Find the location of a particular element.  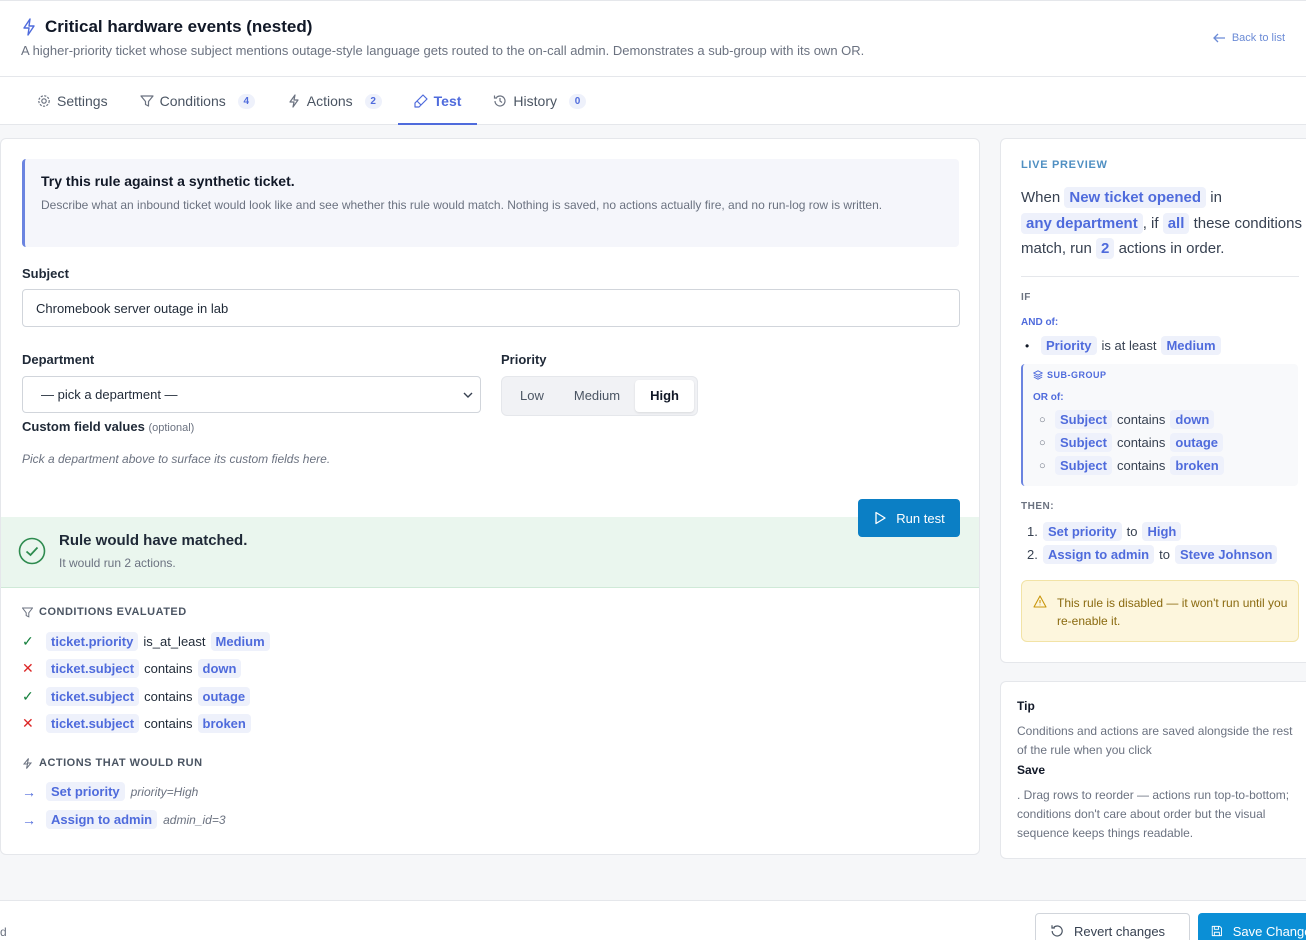

action-param: admin_id=3 is located at coordinates (194, 819).